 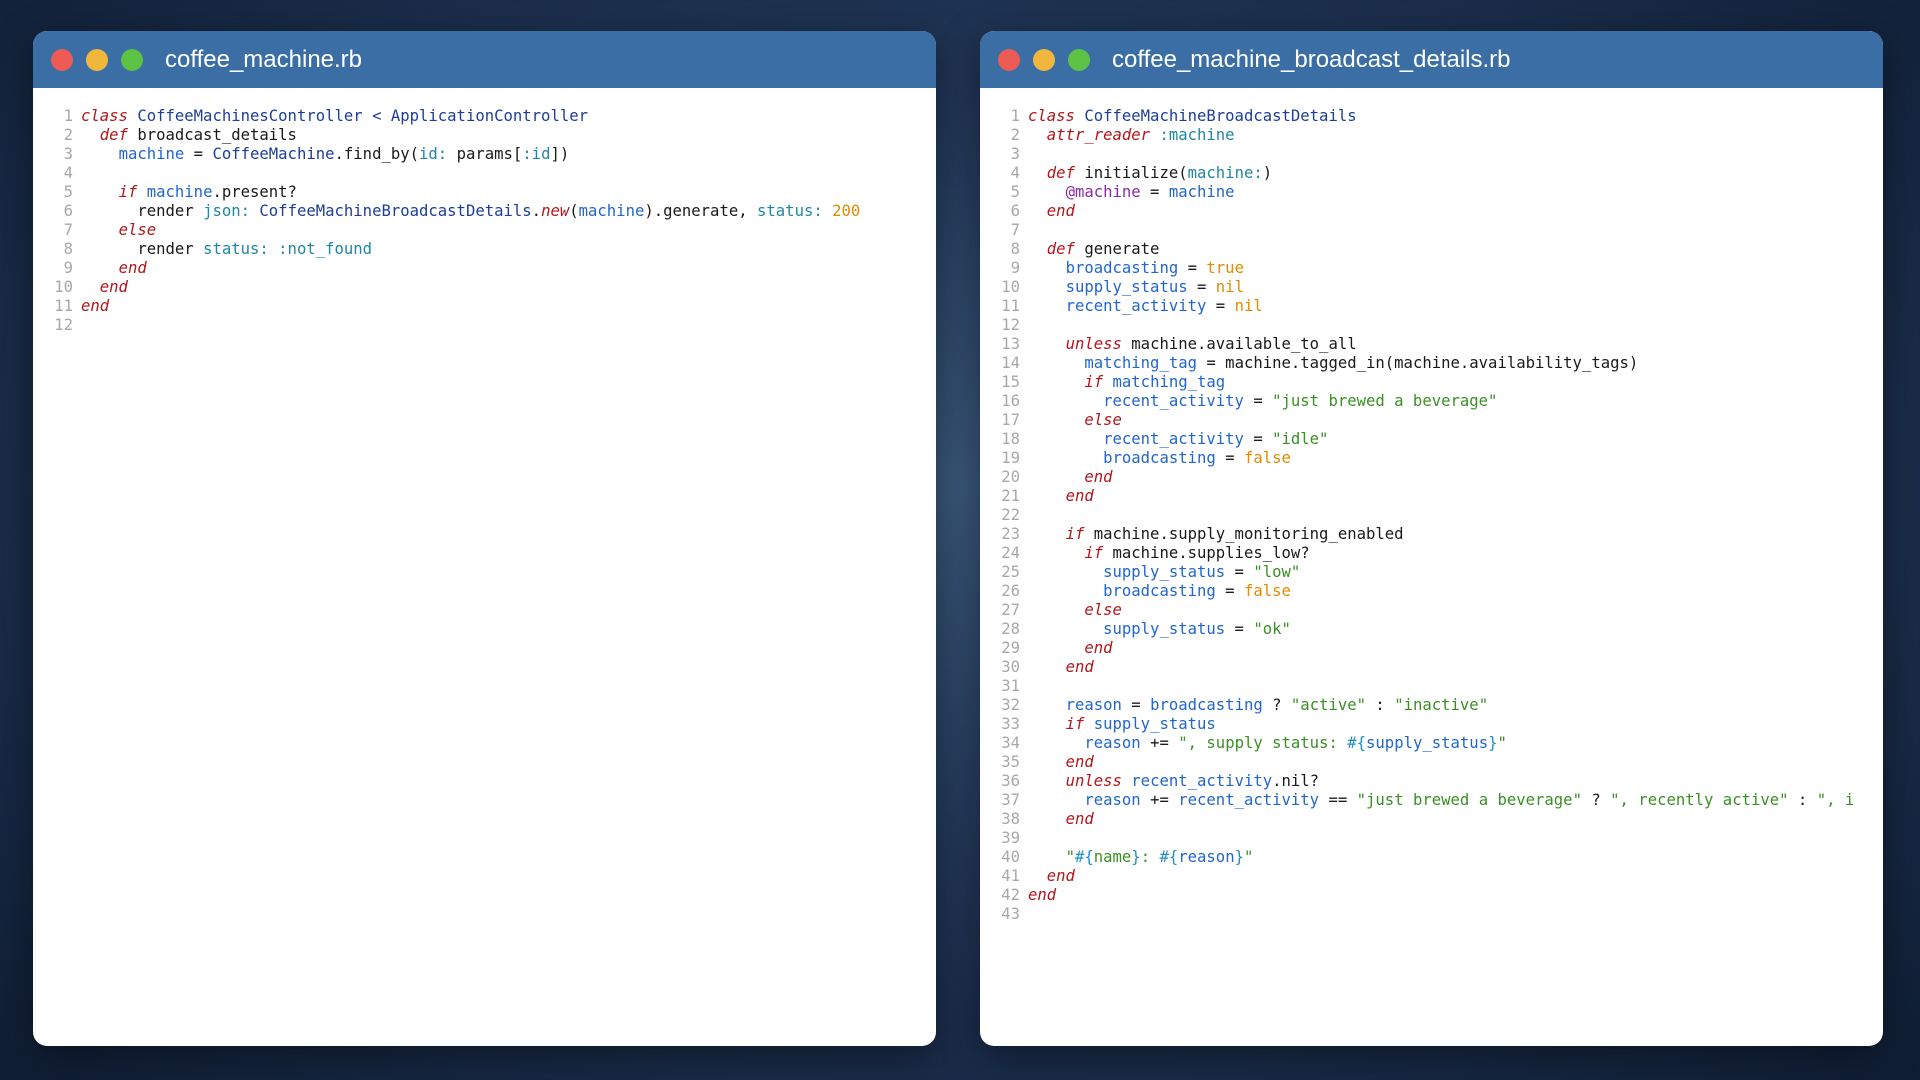 What do you see at coordinates (536, 211) in the screenshot?
I see `code-token: .` at bounding box center [536, 211].